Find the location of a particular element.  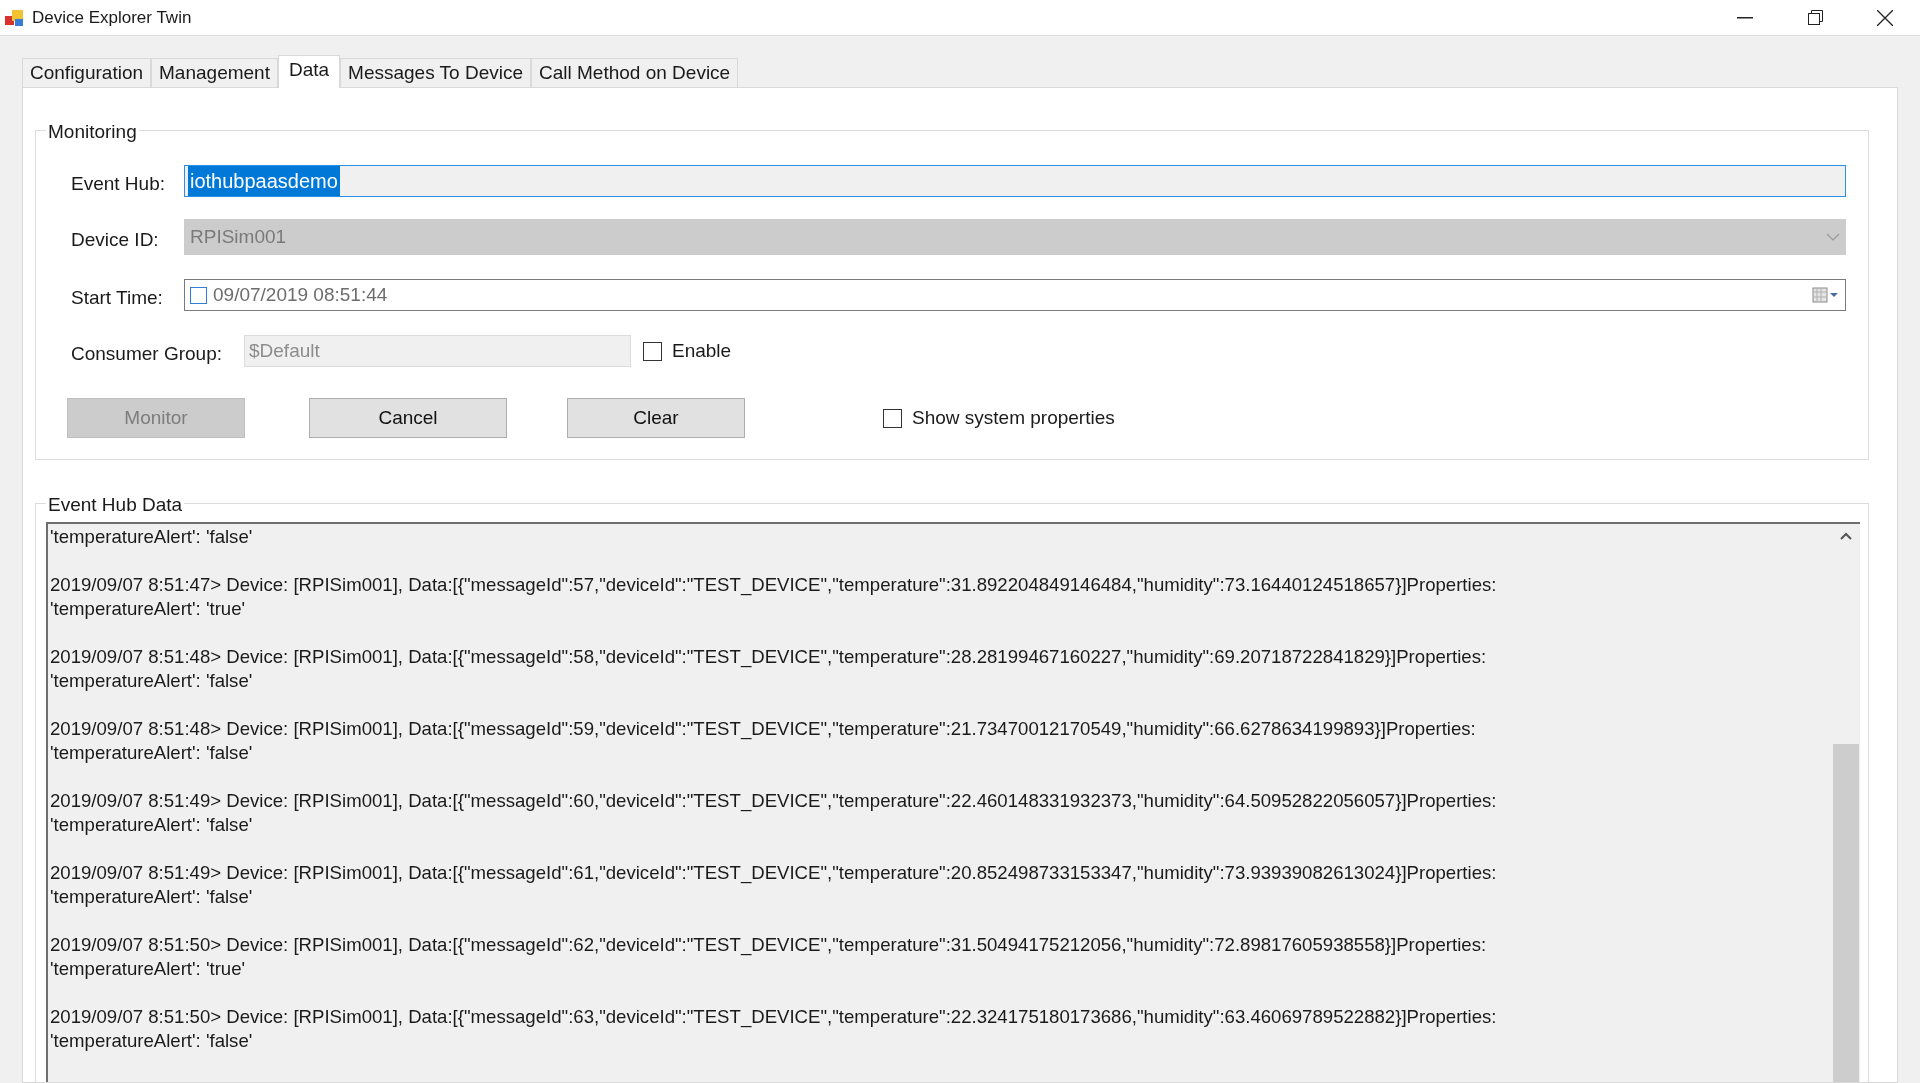

checkbox-label: Show system properties is located at coordinates (1013, 417).